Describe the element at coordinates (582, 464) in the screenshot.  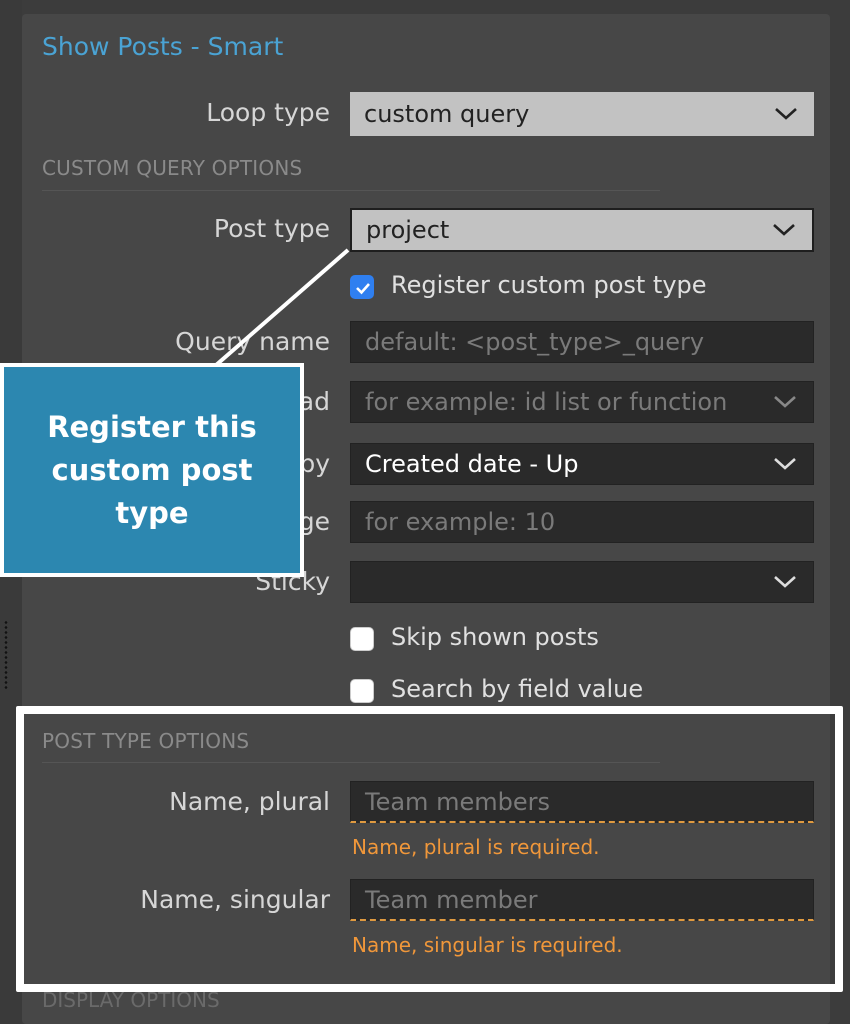
I see `order-by-select: Created date - Up` at that location.